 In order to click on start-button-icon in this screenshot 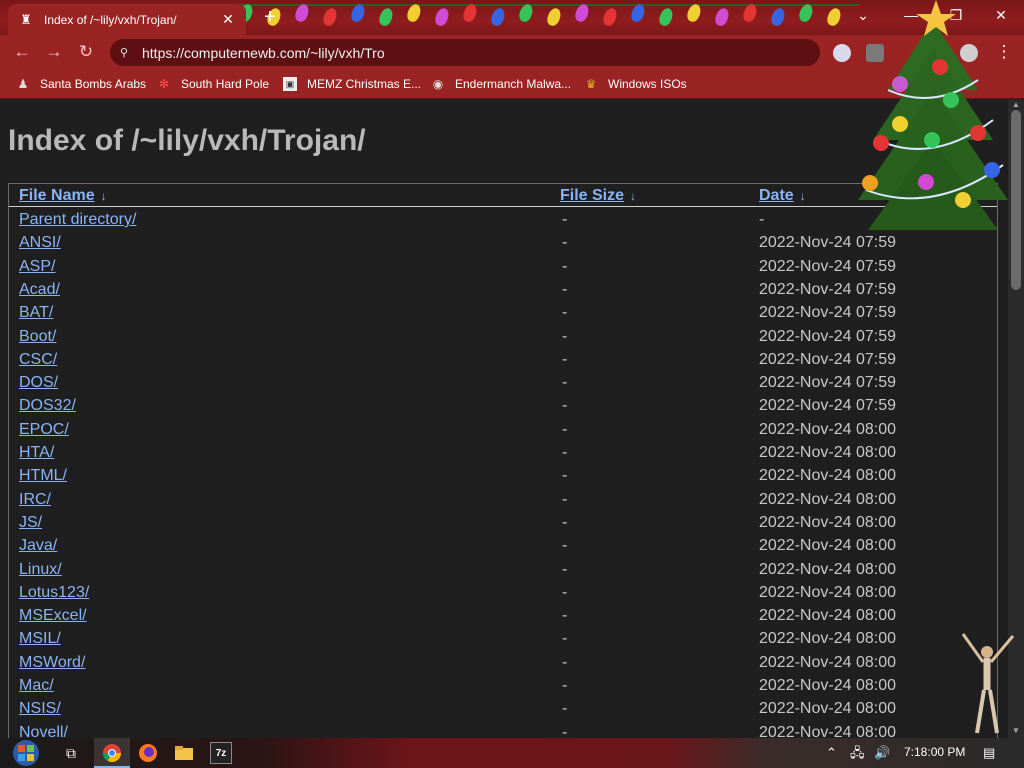, I will do `click(26, 753)`.